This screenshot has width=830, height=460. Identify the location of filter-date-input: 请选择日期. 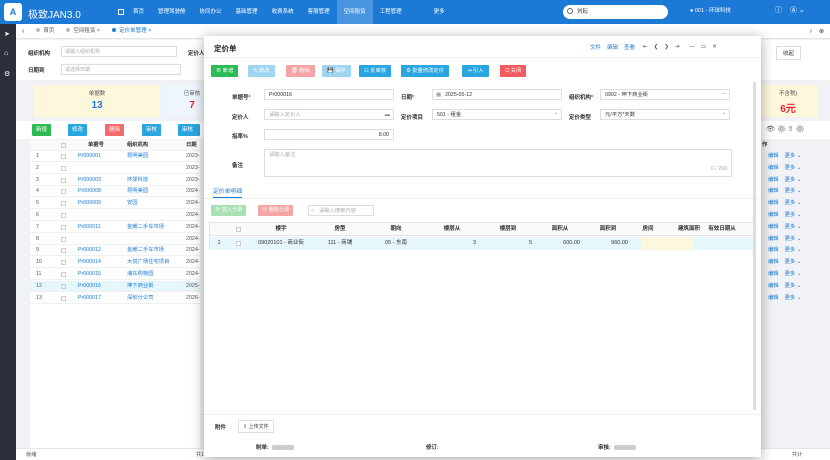
(121, 69).